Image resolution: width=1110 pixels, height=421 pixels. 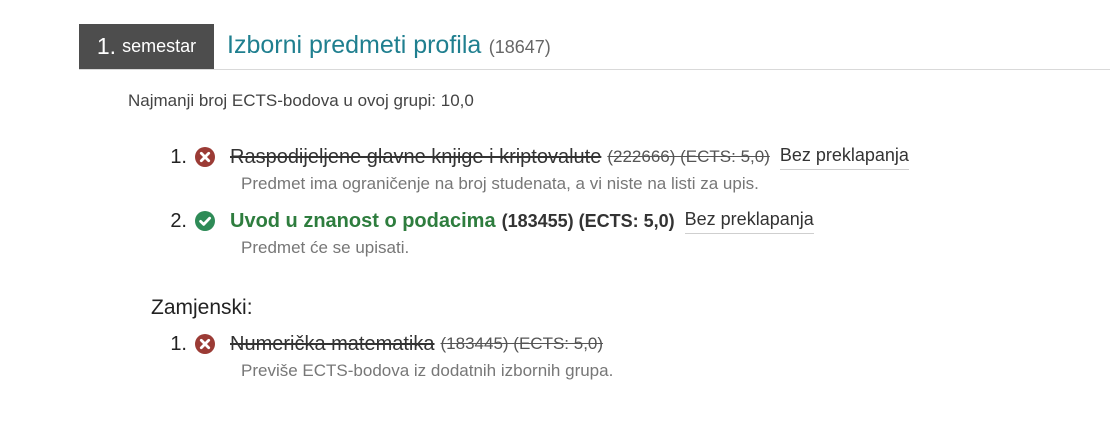 What do you see at coordinates (354, 45) in the screenshot?
I see `group-name: Izborni predmeti profila` at bounding box center [354, 45].